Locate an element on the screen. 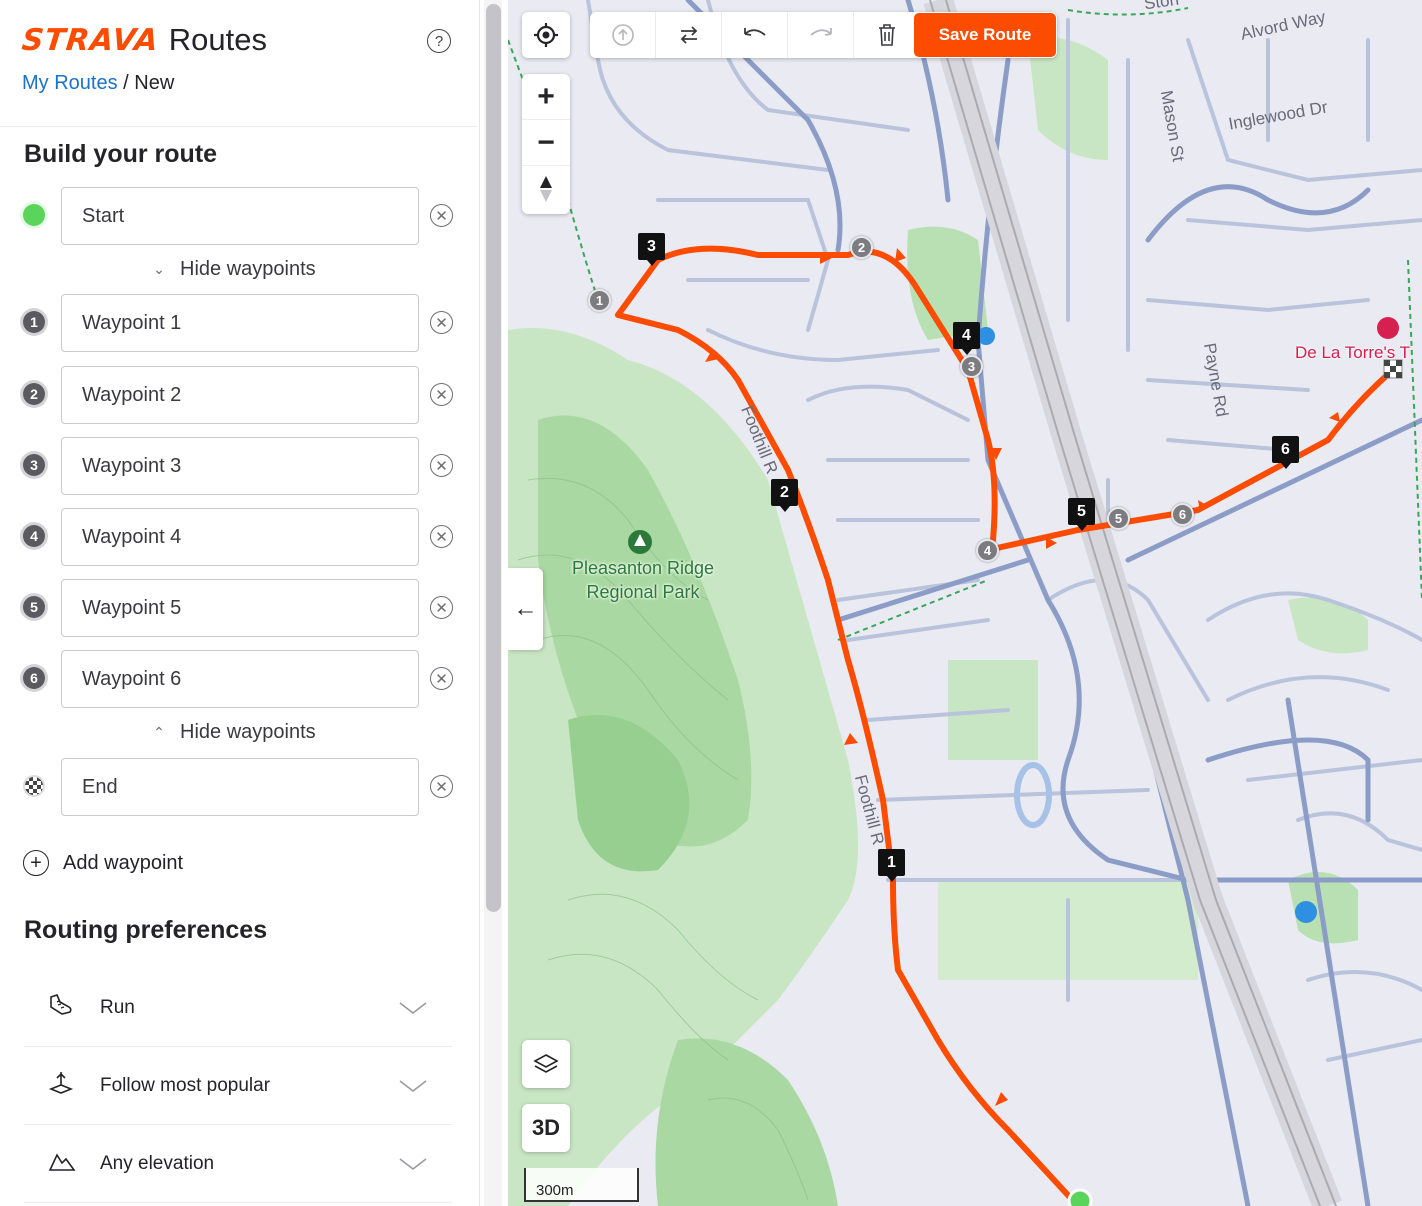 Image resolution: width=1422 pixels, height=1206 pixels. waypoint-input: Waypoint 4 is located at coordinates (240, 537).